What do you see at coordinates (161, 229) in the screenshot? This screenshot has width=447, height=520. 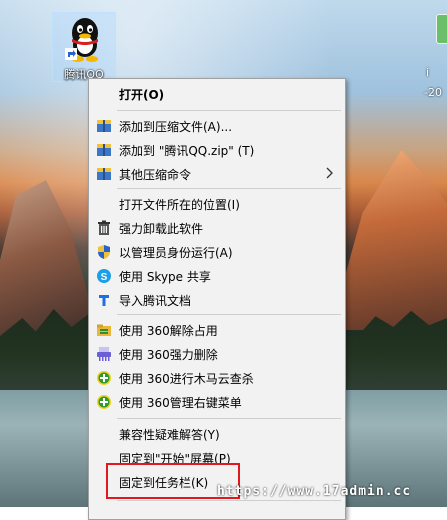 I see `menu-item-label: 强力卸载此软件` at bounding box center [161, 229].